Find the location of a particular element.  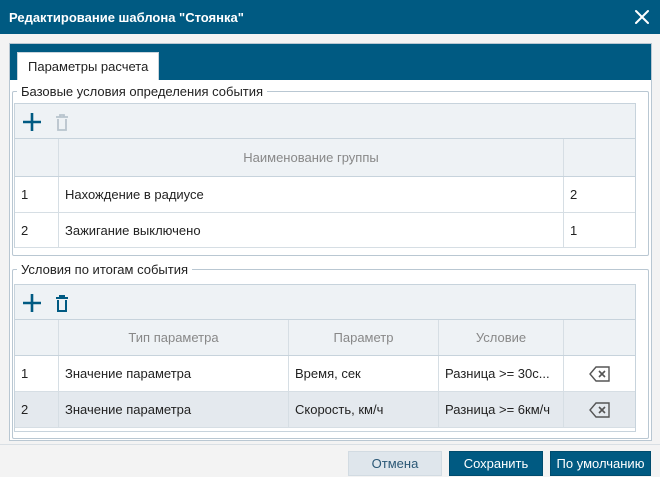

cancel-button: Отмена is located at coordinates (395, 463).